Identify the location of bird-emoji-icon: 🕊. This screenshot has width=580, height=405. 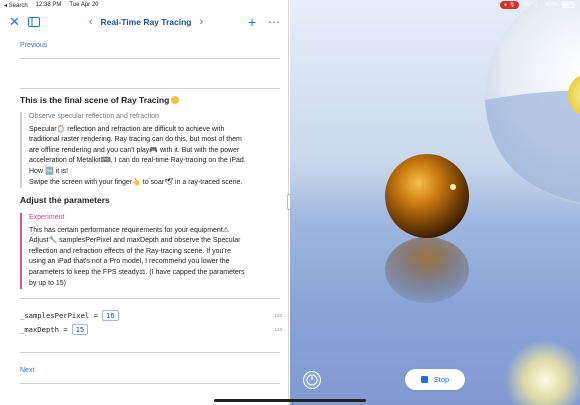
(169, 182).